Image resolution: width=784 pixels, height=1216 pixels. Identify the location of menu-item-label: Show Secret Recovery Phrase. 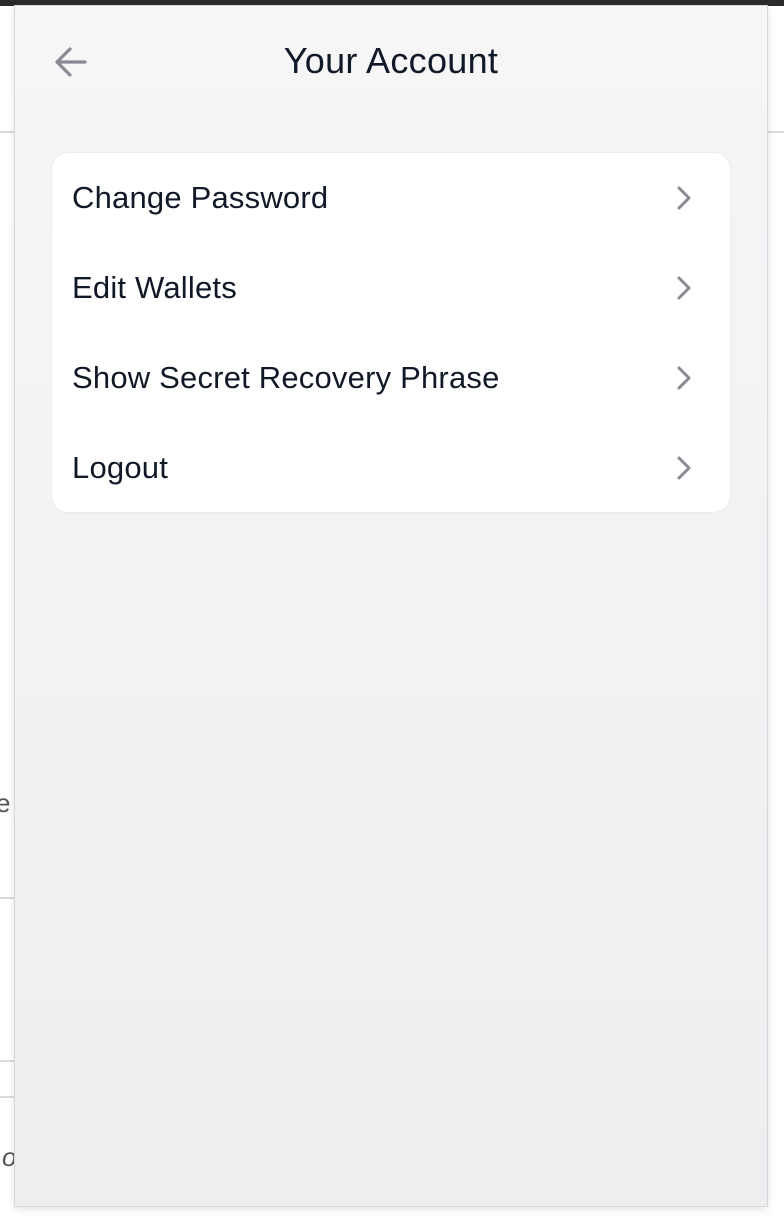
(286, 377).